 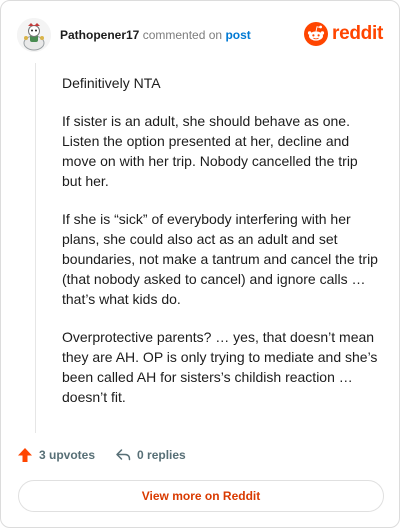 I want to click on comment-header: Pathopener17 commented on post reddit, so click(x=200, y=35).